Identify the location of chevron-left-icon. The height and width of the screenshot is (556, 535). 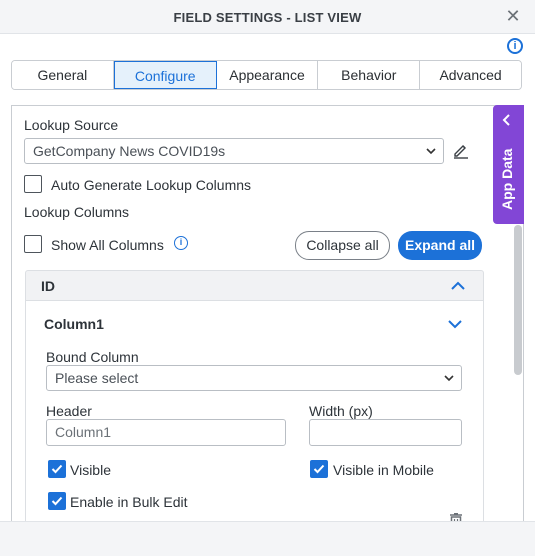
(507, 121).